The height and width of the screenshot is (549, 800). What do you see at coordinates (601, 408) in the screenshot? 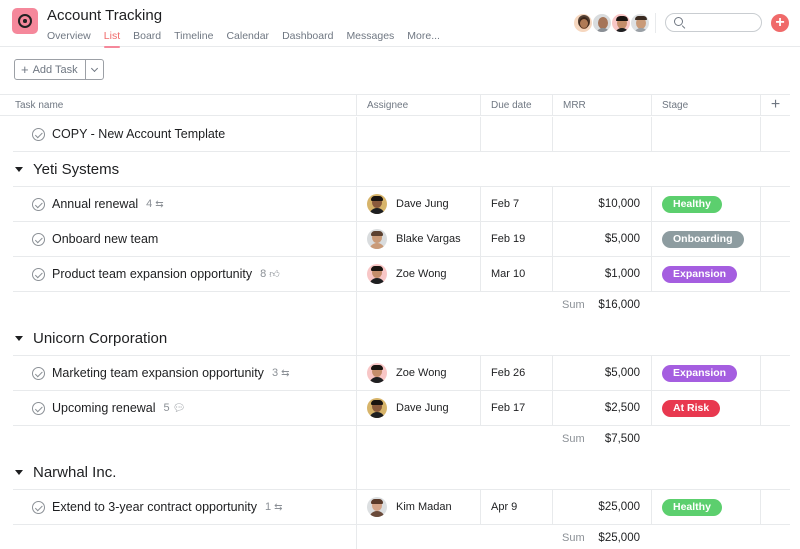
I see `mrr-cell: $2,500` at bounding box center [601, 408].